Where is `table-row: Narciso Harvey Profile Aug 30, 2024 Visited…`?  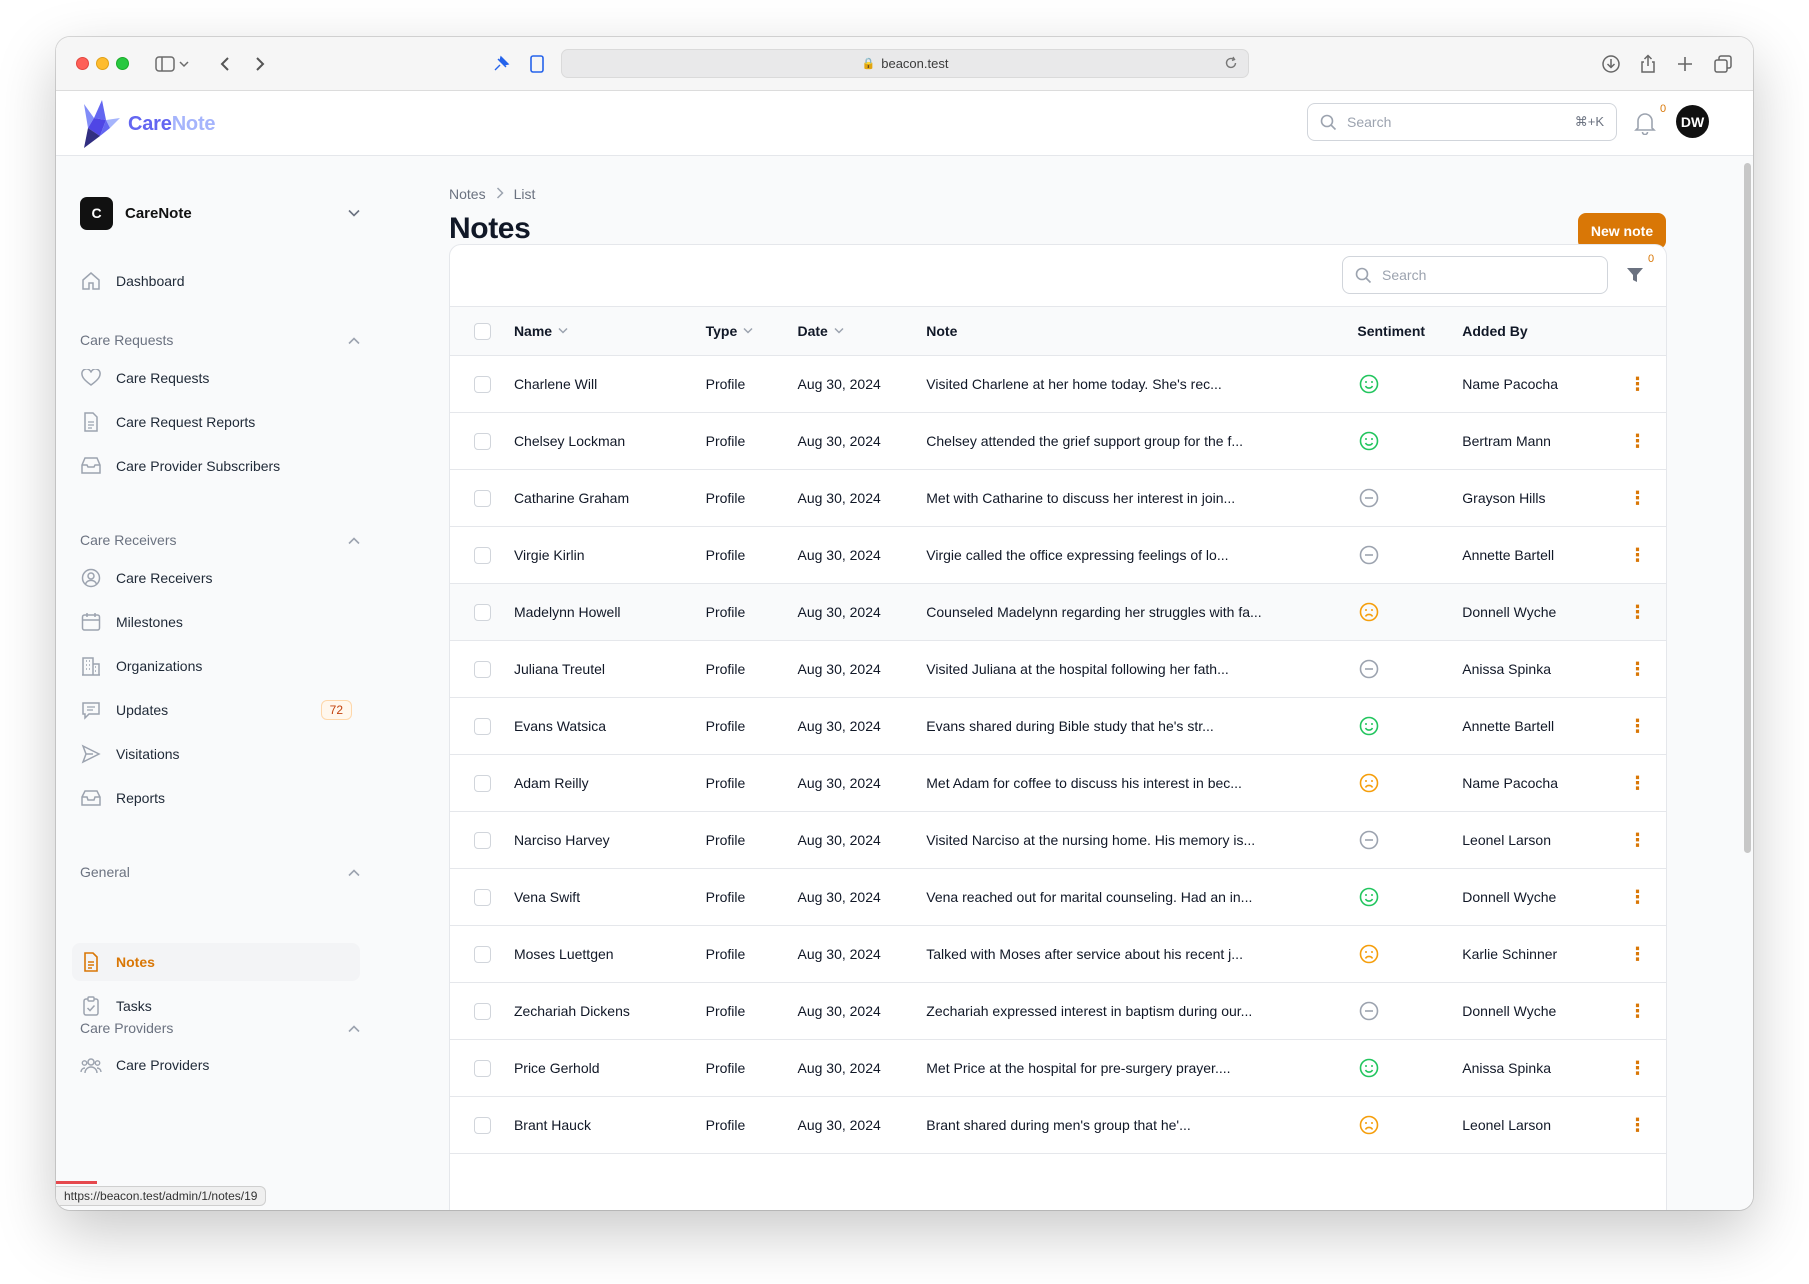
table-row: Narciso Harvey Profile Aug 30, 2024 Visited… is located at coordinates (1058, 840).